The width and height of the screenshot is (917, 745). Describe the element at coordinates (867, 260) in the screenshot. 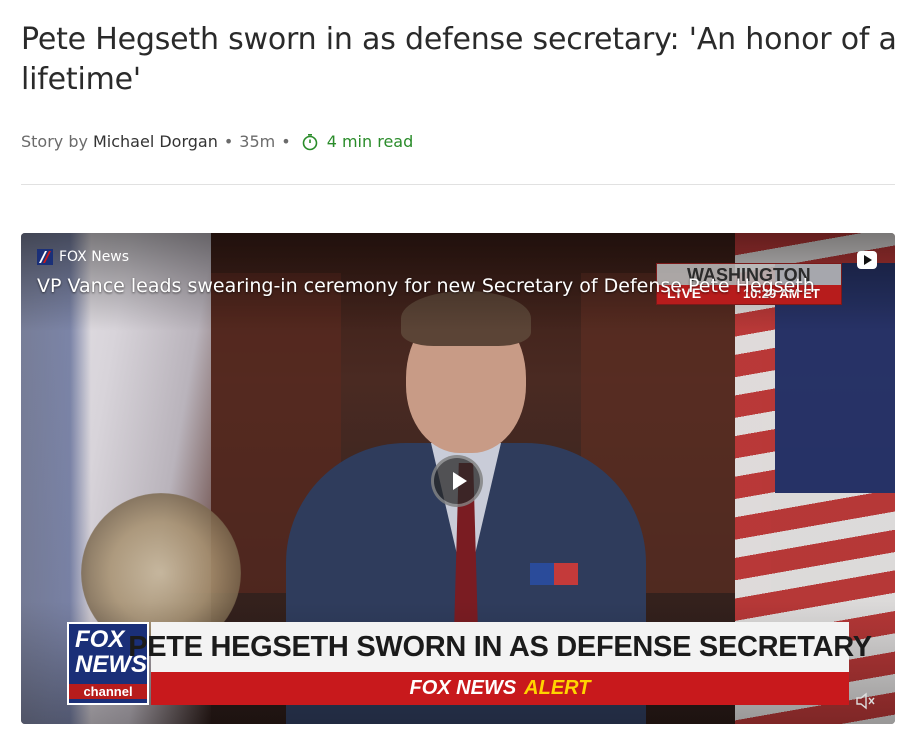

I see `youtube-icon` at that location.